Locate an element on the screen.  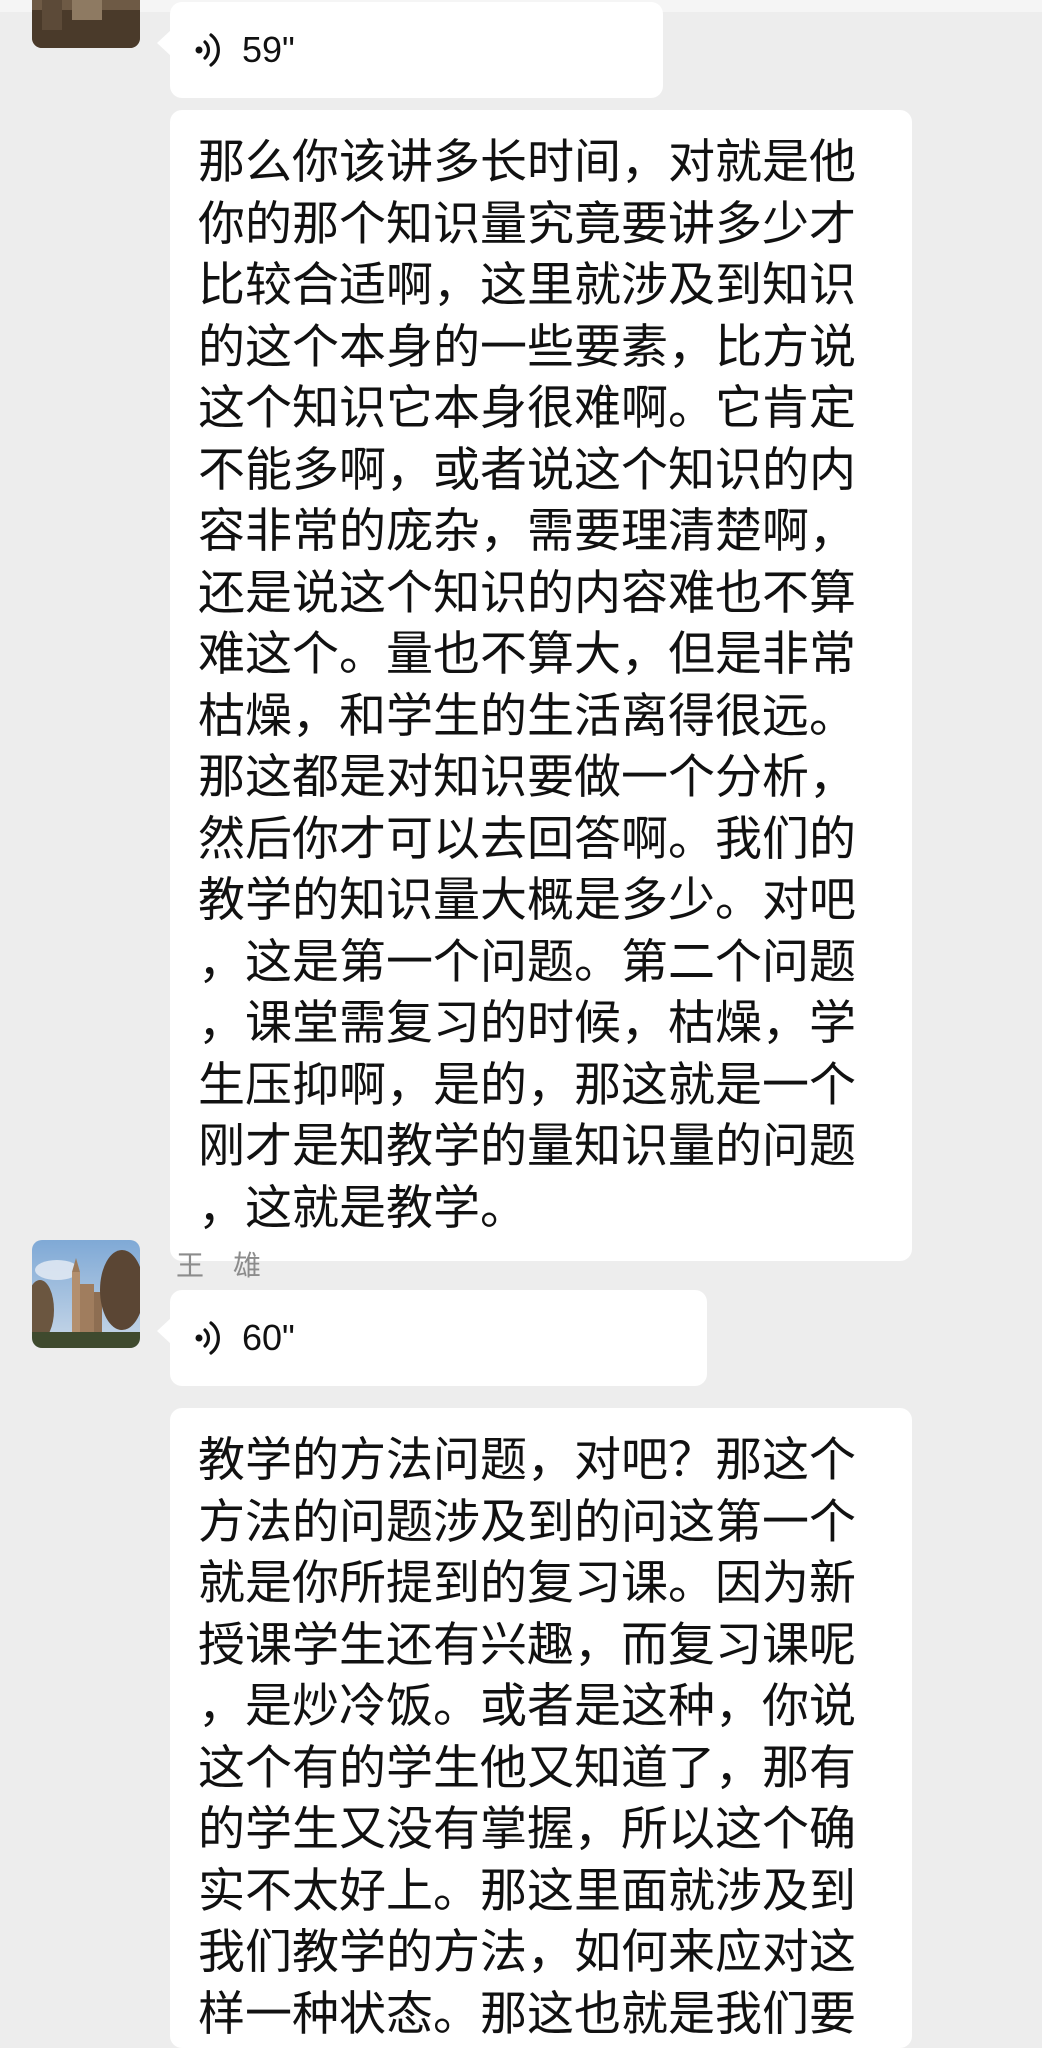
voice-duration: 59" is located at coordinates (268, 49).